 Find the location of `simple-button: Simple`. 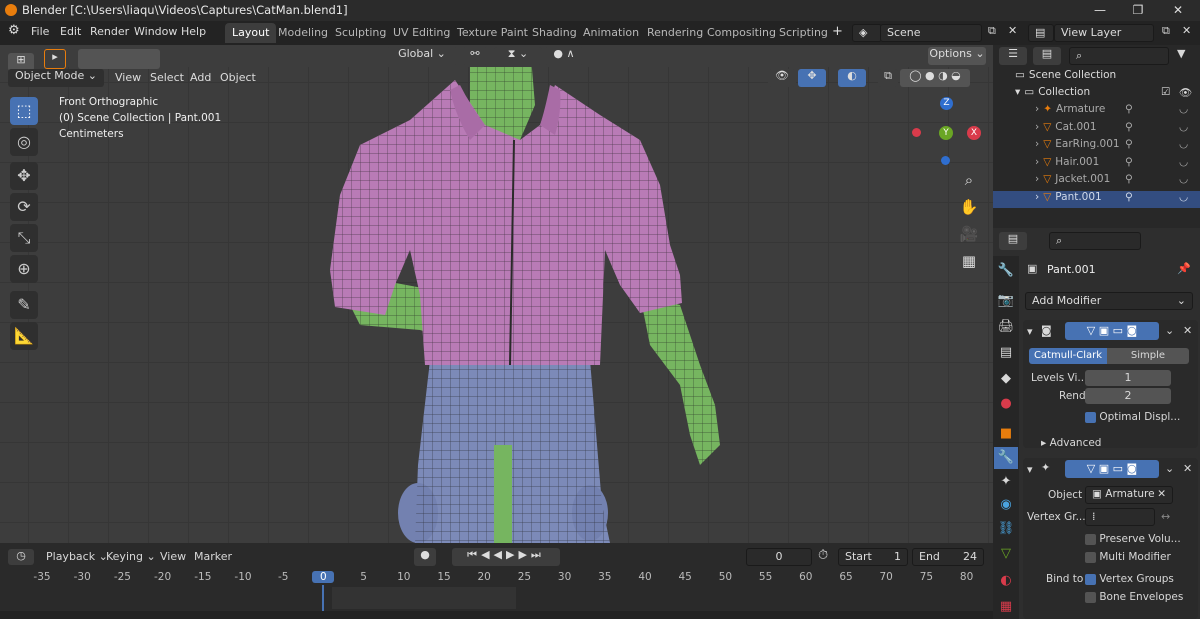

simple-button: Simple is located at coordinates (1148, 356).